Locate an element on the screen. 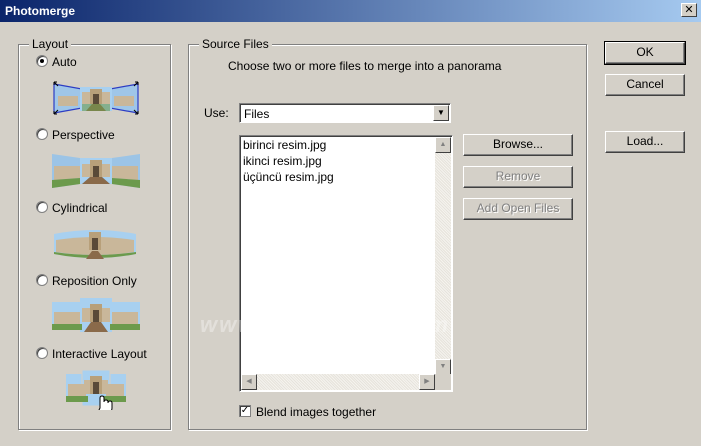 Image resolution: width=701 pixels, height=446 pixels. vertical-scrollbar: ▲ ▼ is located at coordinates (443, 256).